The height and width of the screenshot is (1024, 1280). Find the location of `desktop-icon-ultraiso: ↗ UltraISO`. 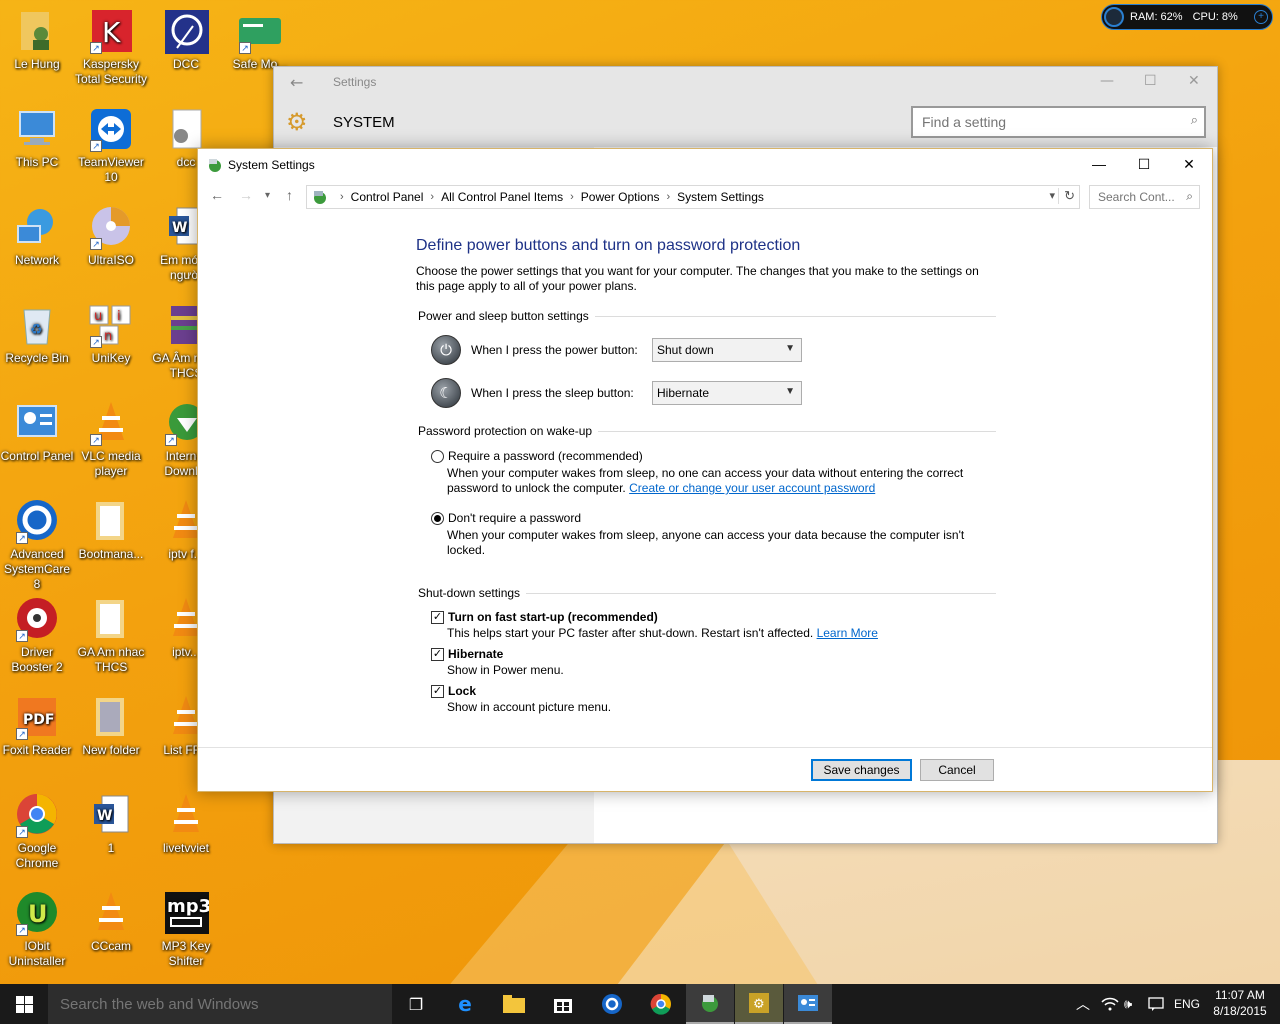

desktop-icon-ultraiso: ↗ UltraISO is located at coordinates (111, 236).